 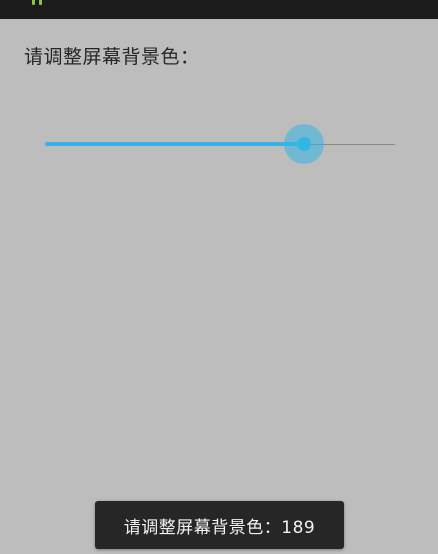 I want to click on toast-message: 请调整屏幕背景色：189, so click(x=219, y=525).